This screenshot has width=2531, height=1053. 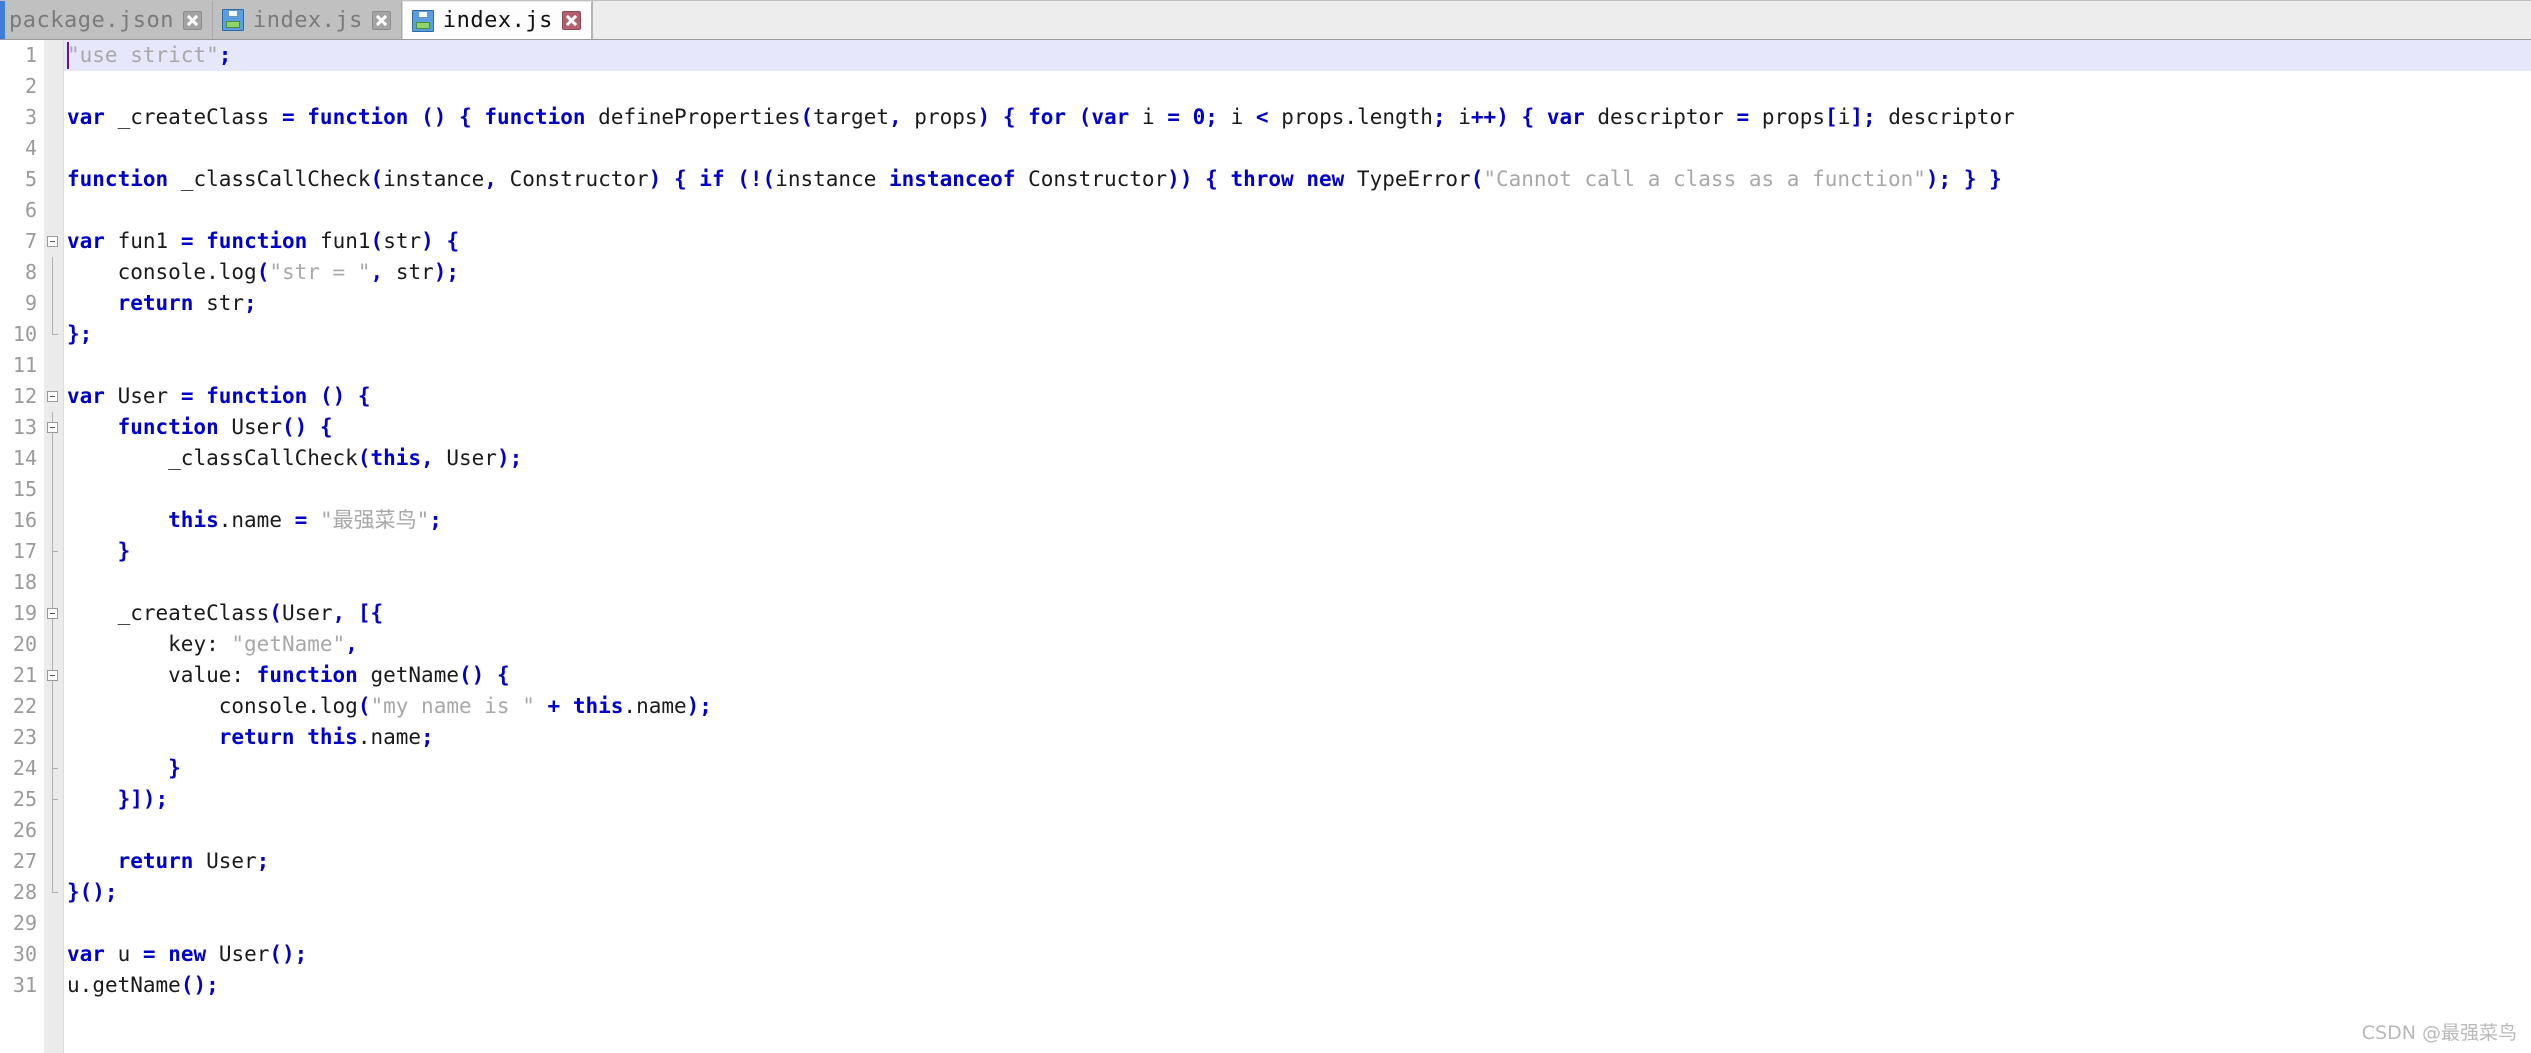 What do you see at coordinates (91, 20) in the screenshot?
I see `tab-label: package.json` at bounding box center [91, 20].